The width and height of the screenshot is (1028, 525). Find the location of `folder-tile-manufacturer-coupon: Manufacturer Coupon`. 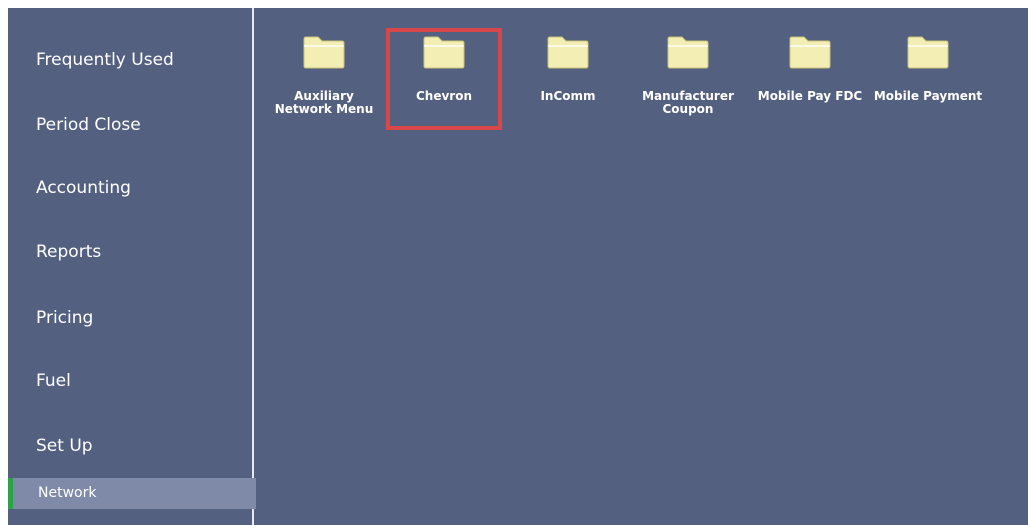

folder-tile-manufacturer-coupon: Manufacturer Coupon is located at coordinates (688, 79).